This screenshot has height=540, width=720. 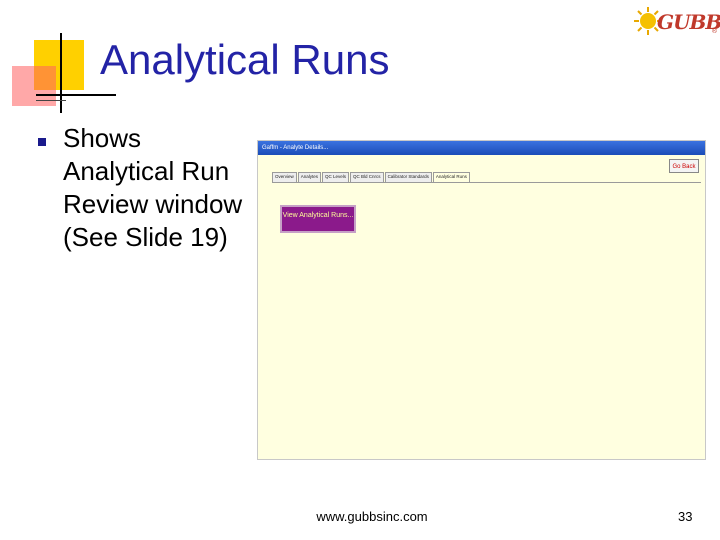 What do you see at coordinates (51, 100) in the screenshot?
I see `decor-horizontal-line-short` at bounding box center [51, 100].